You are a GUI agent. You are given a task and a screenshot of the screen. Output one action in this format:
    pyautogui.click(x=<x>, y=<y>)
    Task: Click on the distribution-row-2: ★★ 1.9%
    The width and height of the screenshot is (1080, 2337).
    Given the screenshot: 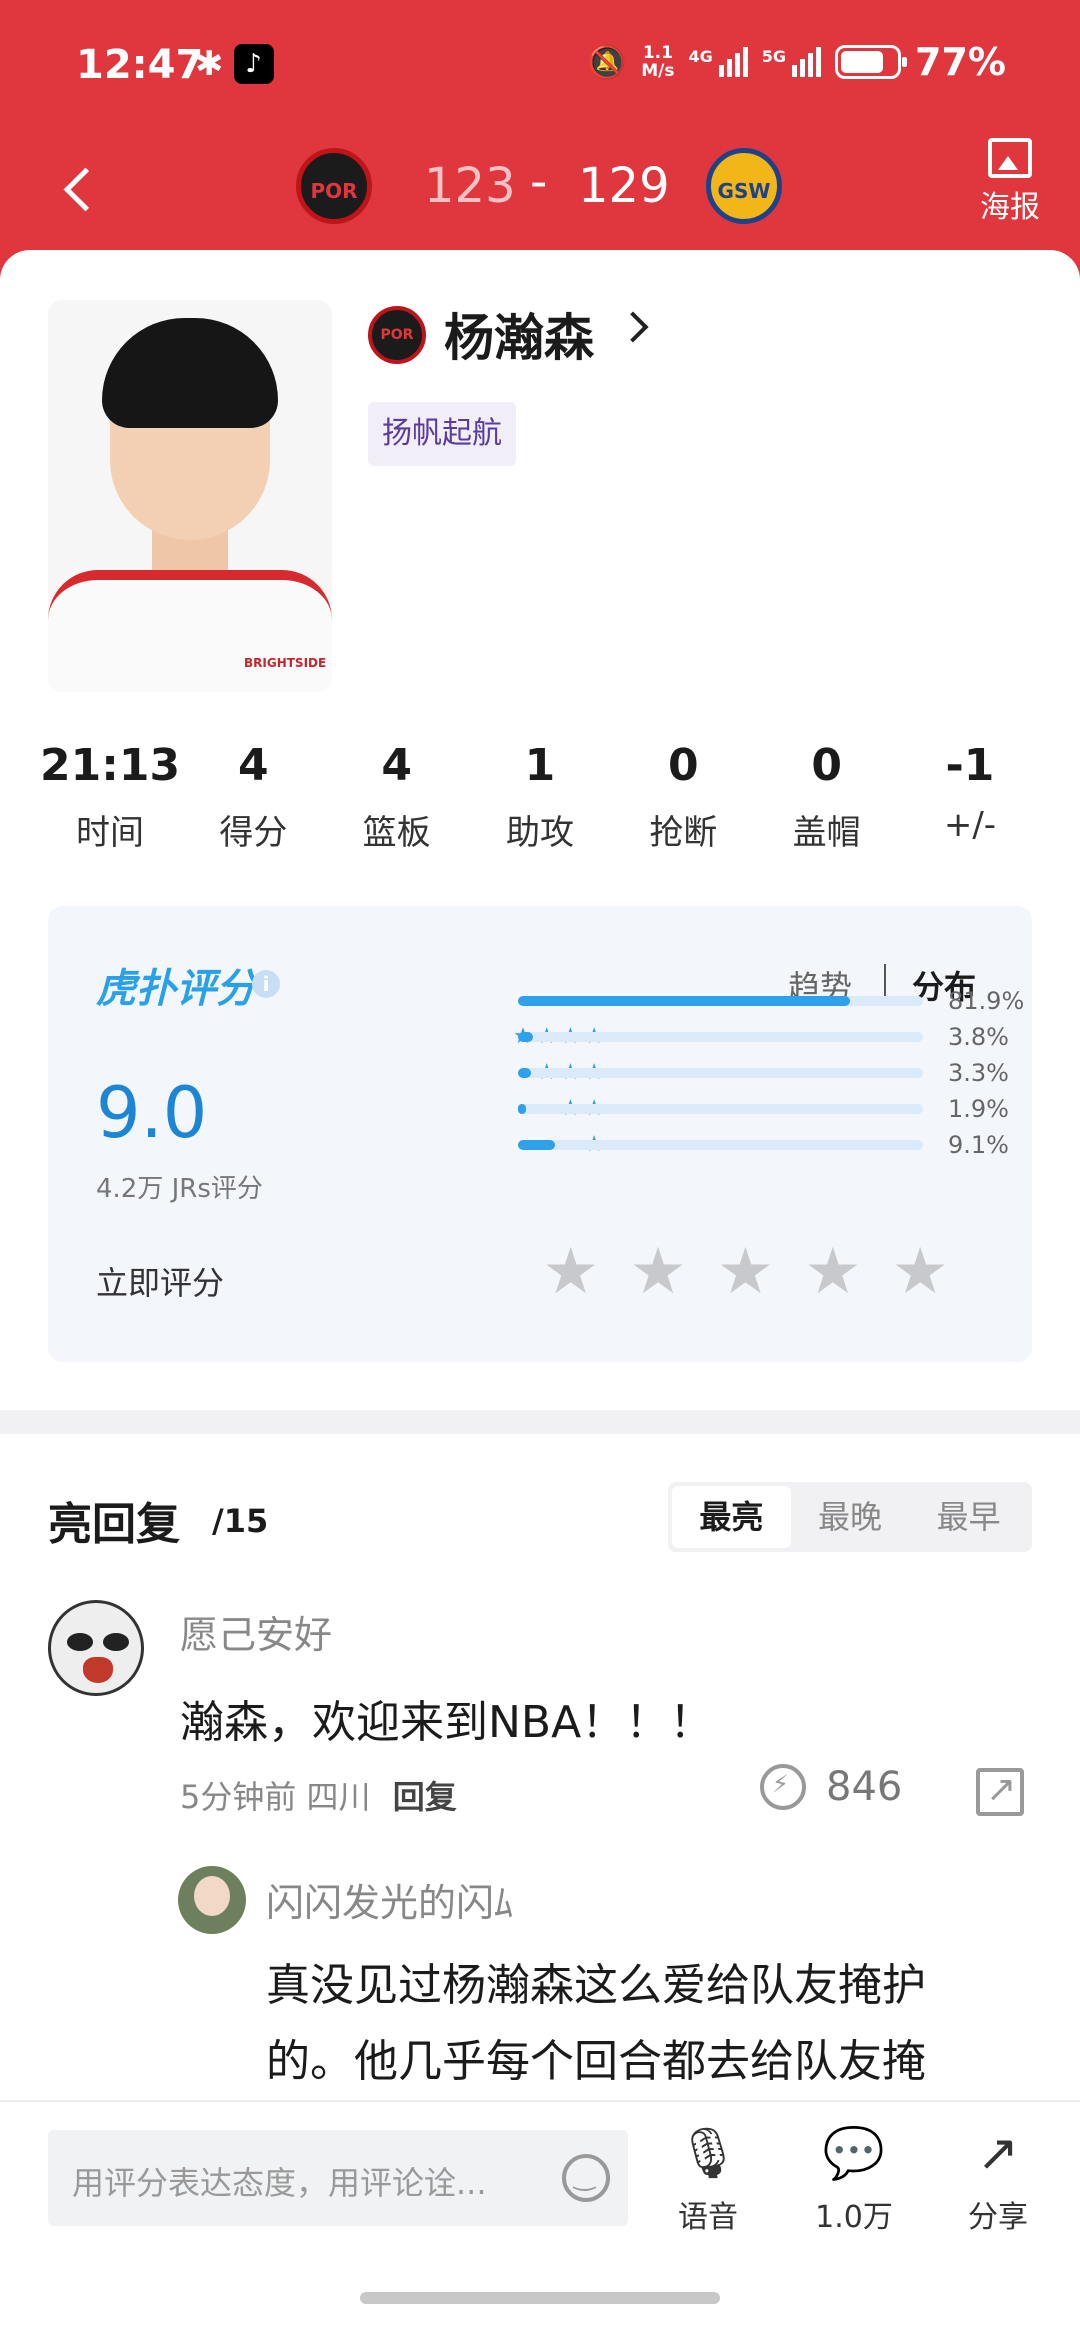 What is the action you would take?
    pyautogui.click(x=678, y=1109)
    